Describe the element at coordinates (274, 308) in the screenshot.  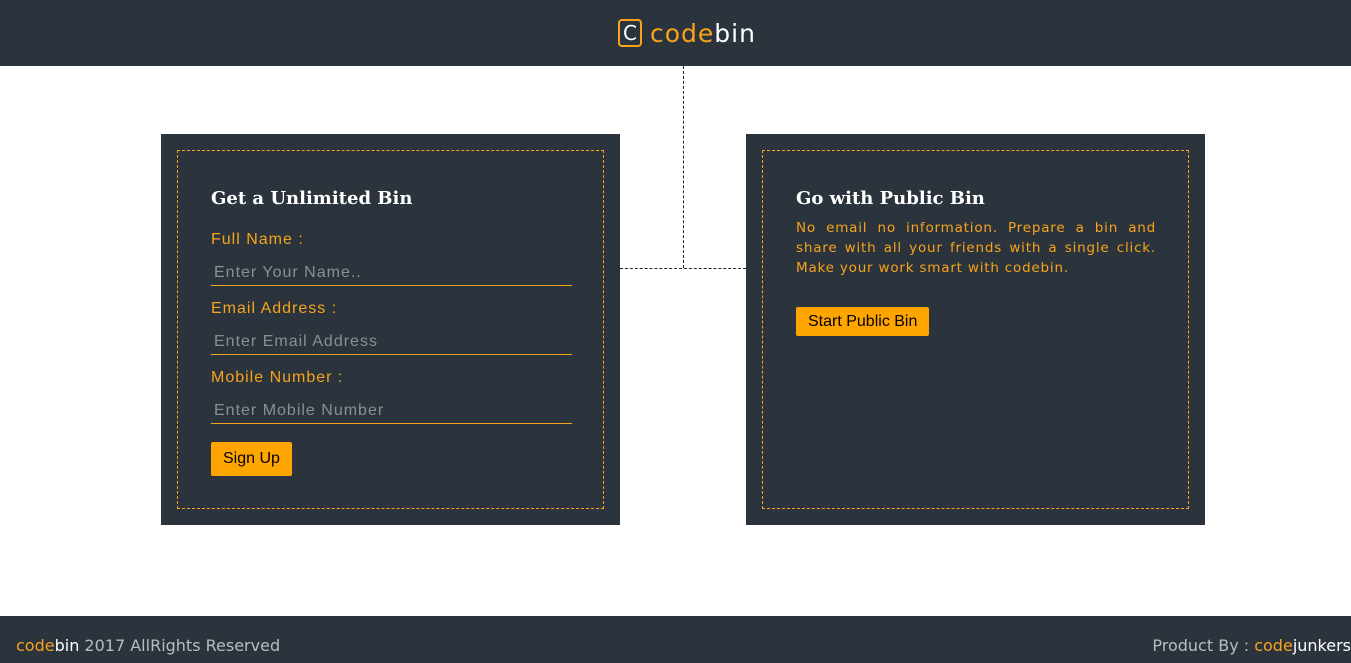
I see `email-address-label: Email Address :` at that location.